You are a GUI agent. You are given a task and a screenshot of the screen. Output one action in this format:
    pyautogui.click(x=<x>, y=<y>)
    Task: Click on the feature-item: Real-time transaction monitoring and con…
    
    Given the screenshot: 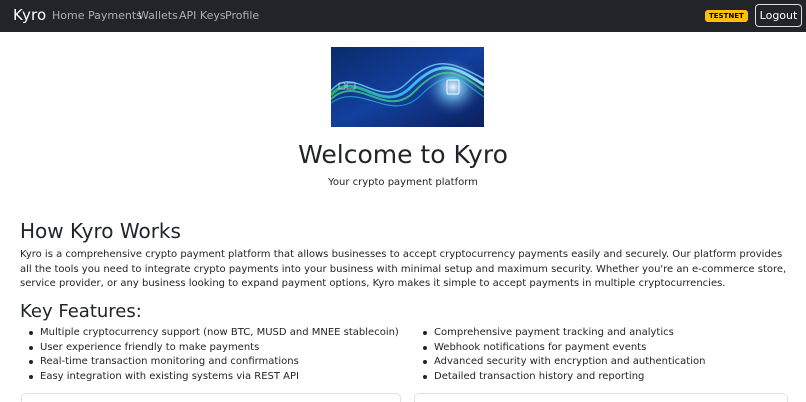 What is the action you would take?
    pyautogui.click(x=209, y=362)
    